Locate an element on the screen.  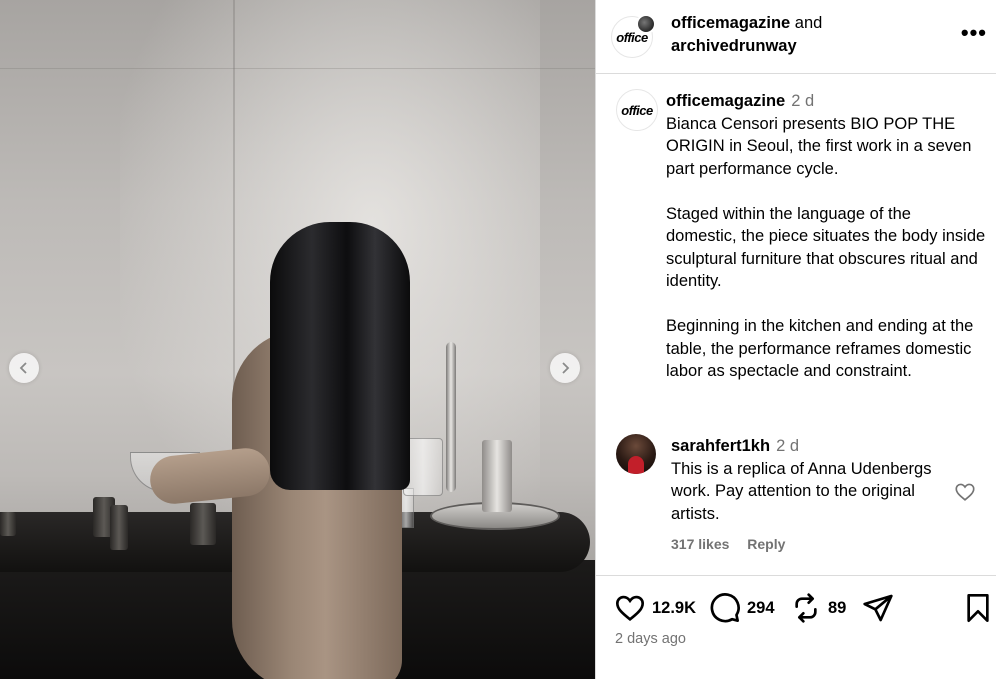
commenter-avatar is located at coordinates (636, 454).